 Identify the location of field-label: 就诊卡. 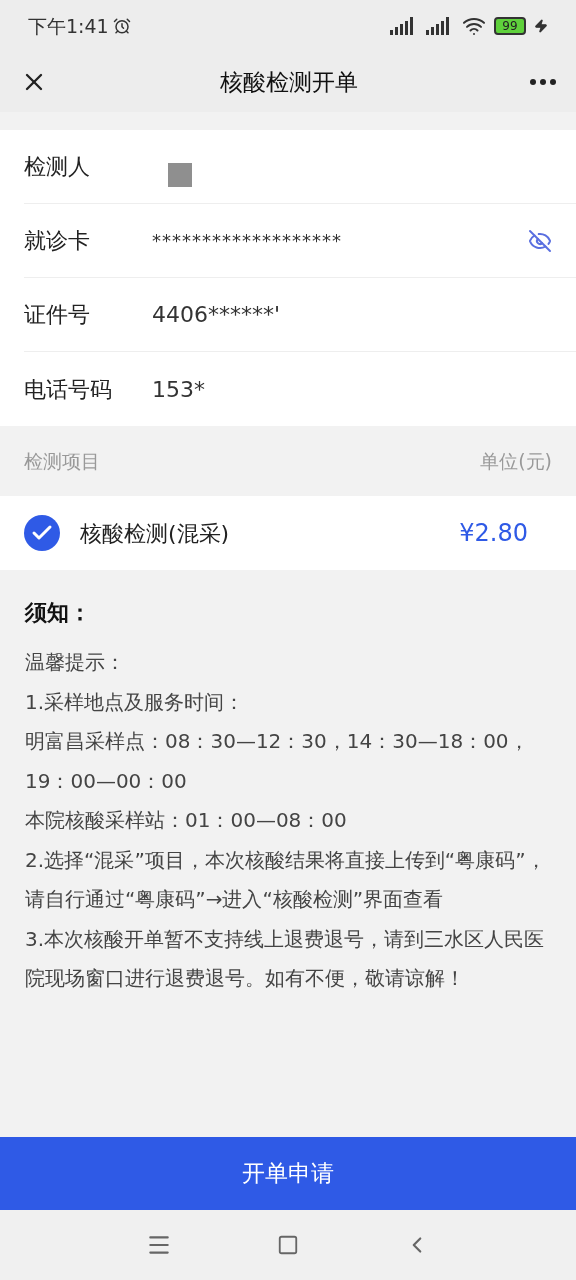
(57, 241).